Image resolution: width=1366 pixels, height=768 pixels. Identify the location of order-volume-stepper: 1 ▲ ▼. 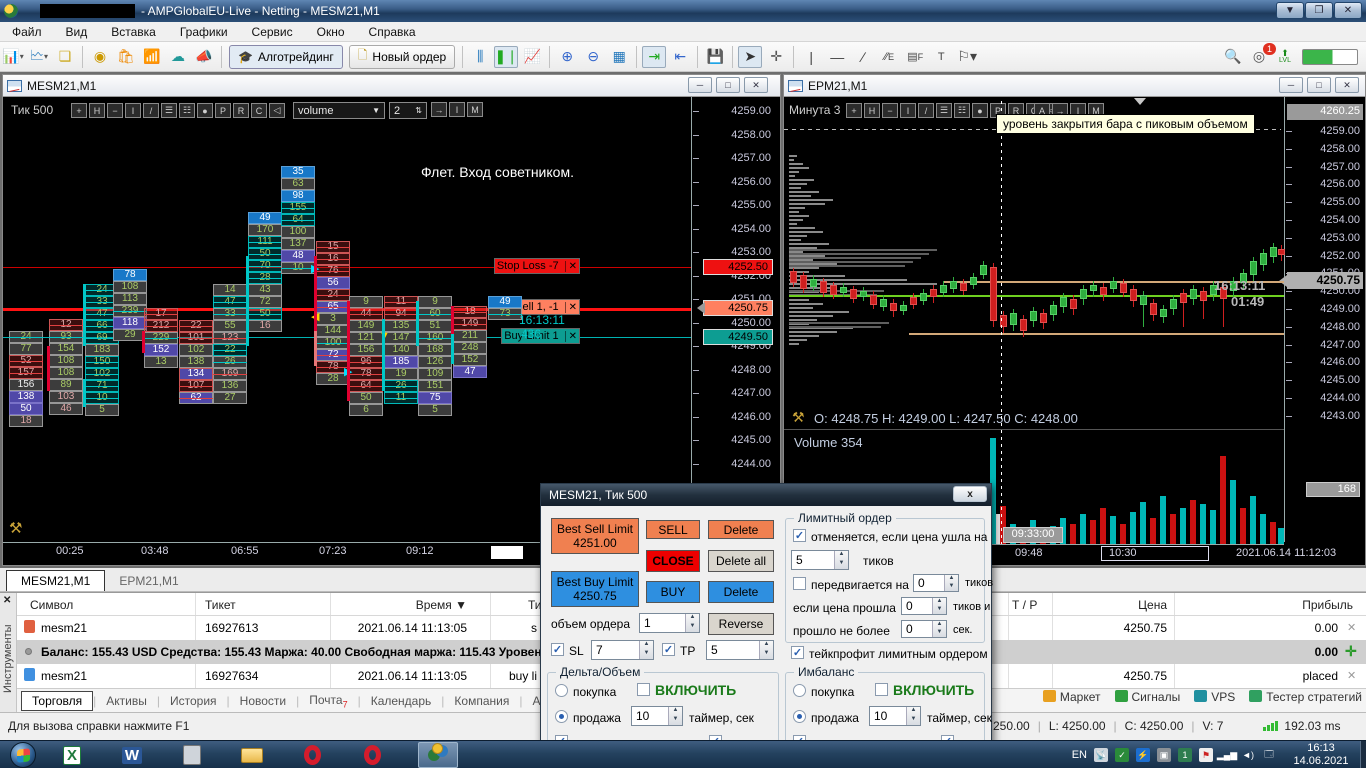
(669, 623).